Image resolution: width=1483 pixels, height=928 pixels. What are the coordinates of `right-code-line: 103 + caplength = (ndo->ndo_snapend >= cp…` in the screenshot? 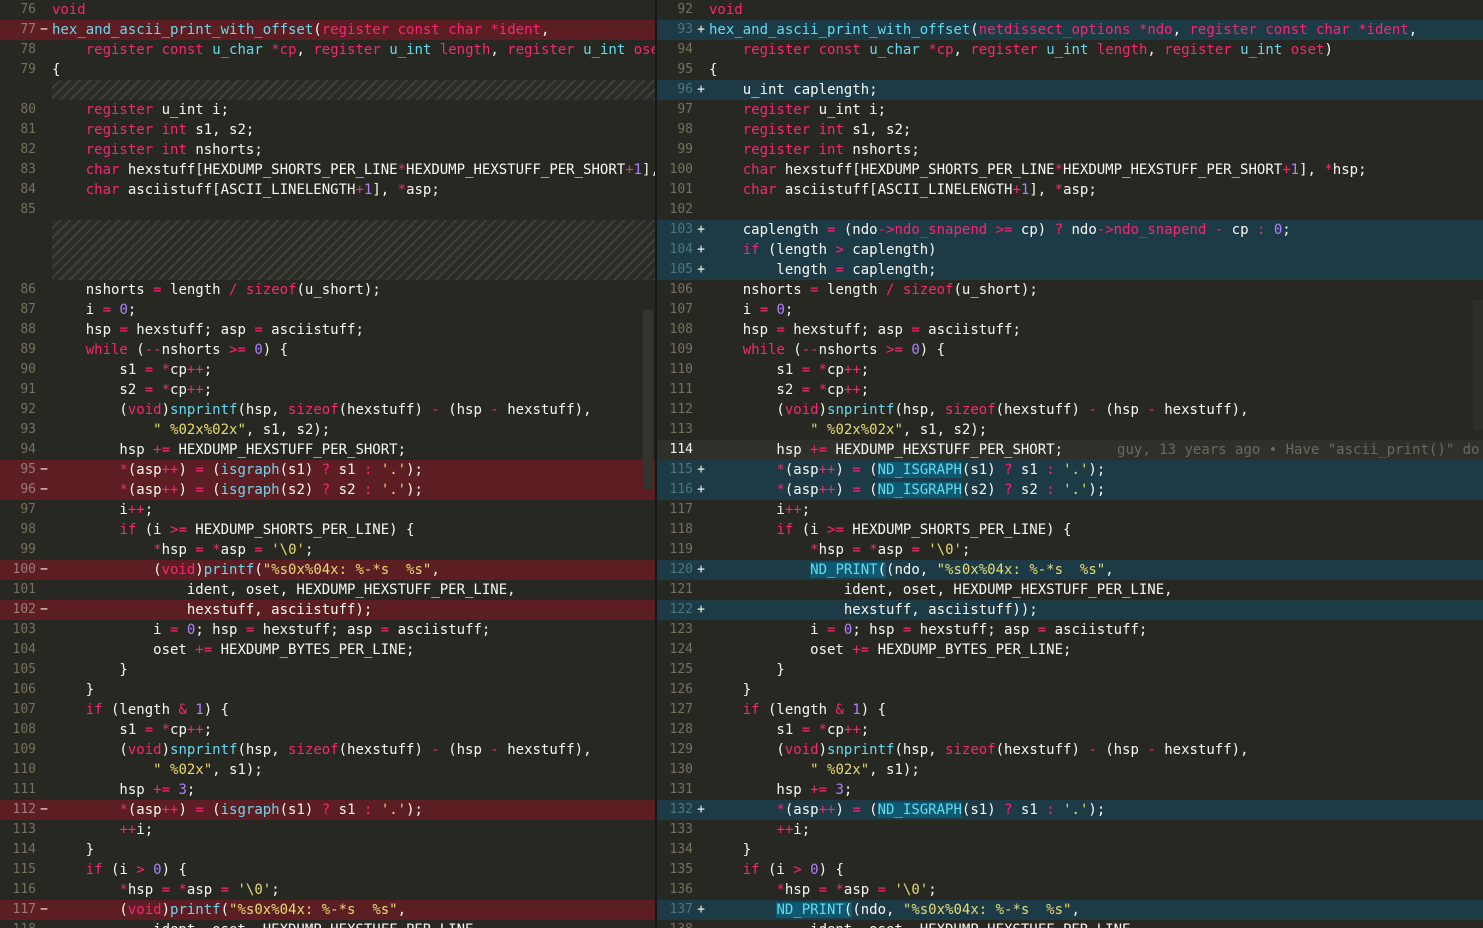 It's located at (1070, 230).